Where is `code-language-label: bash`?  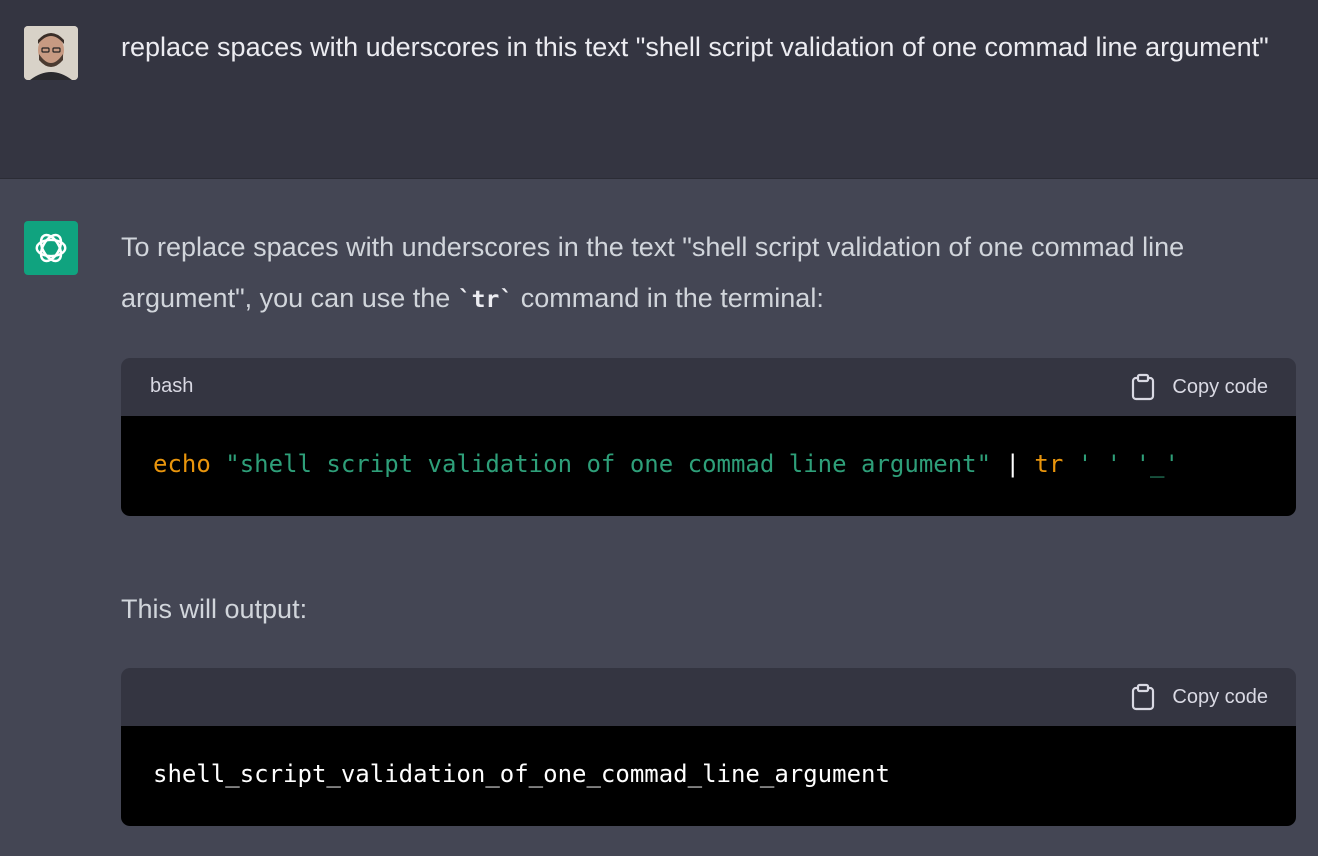 code-language-label: bash is located at coordinates (172, 386).